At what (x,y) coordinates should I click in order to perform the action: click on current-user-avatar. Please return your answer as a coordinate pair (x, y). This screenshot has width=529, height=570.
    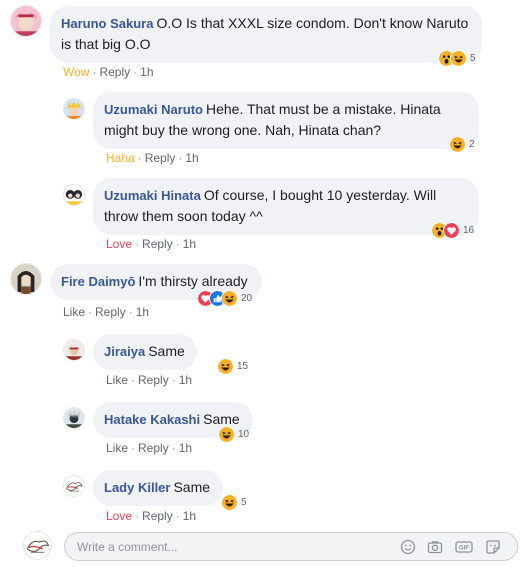
    Looking at the image, I should click on (37, 545).